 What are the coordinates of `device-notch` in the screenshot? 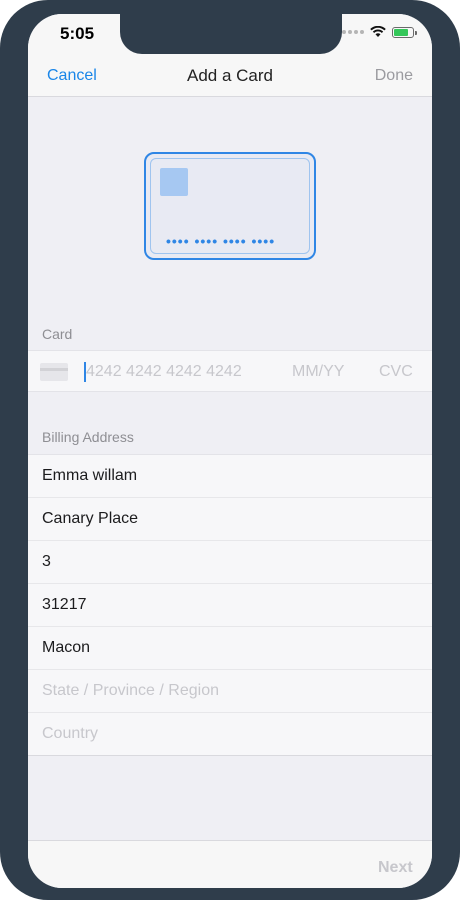 It's located at (231, 34).